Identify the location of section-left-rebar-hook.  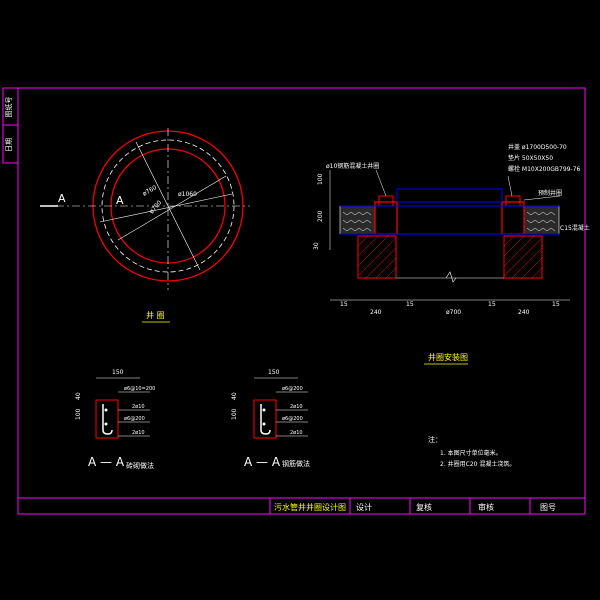
(107, 419).